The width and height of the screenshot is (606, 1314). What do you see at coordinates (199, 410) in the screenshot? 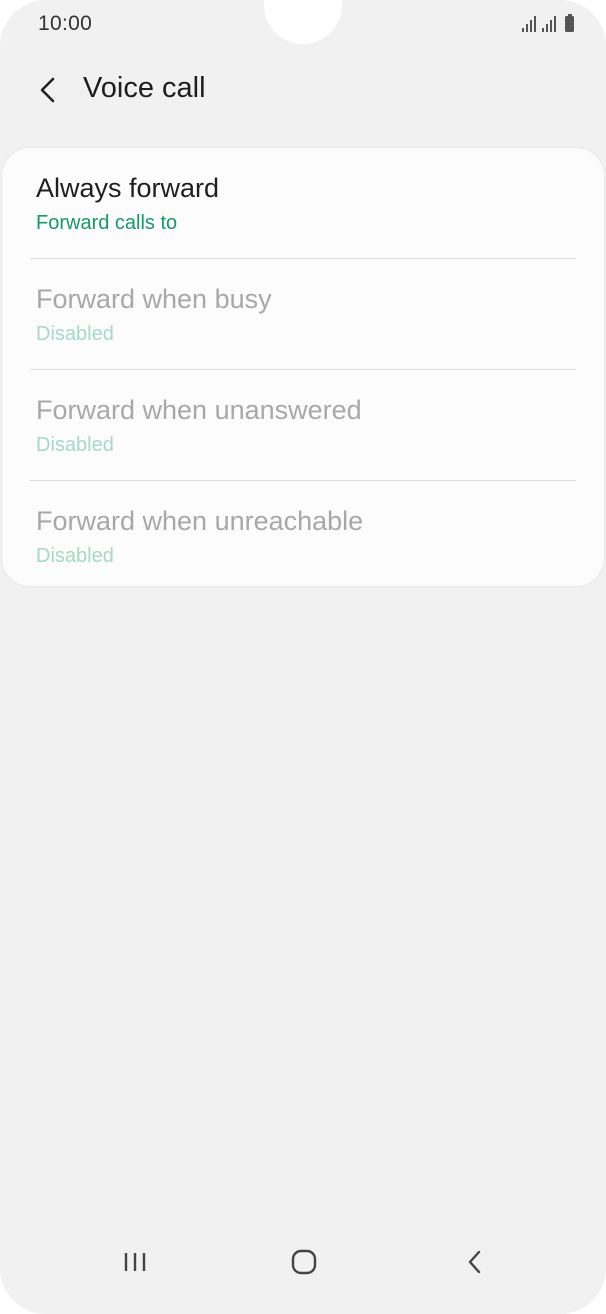
I see `option-title: Forward when unanswered` at bounding box center [199, 410].